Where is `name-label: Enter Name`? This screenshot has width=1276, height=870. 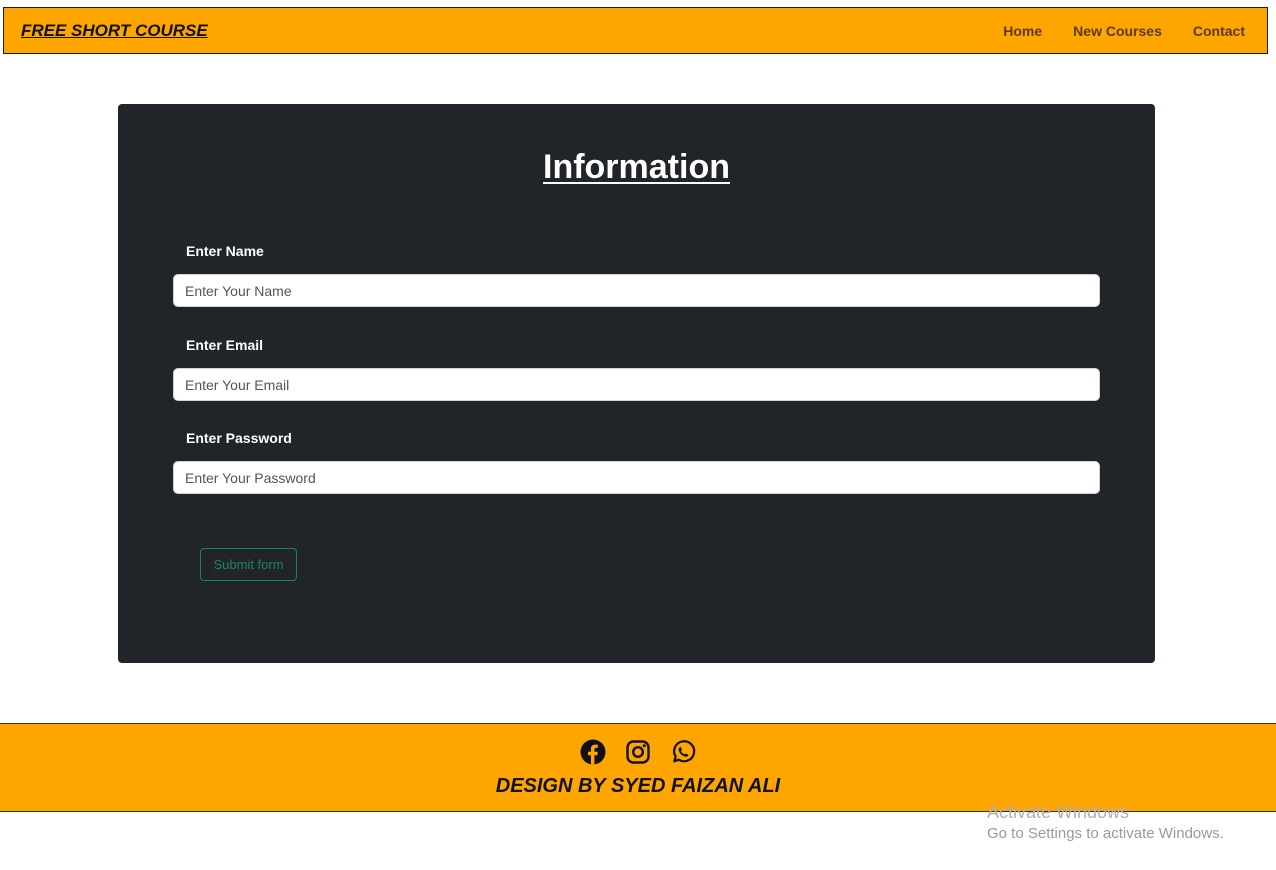 name-label: Enter Name is located at coordinates (225, 251).